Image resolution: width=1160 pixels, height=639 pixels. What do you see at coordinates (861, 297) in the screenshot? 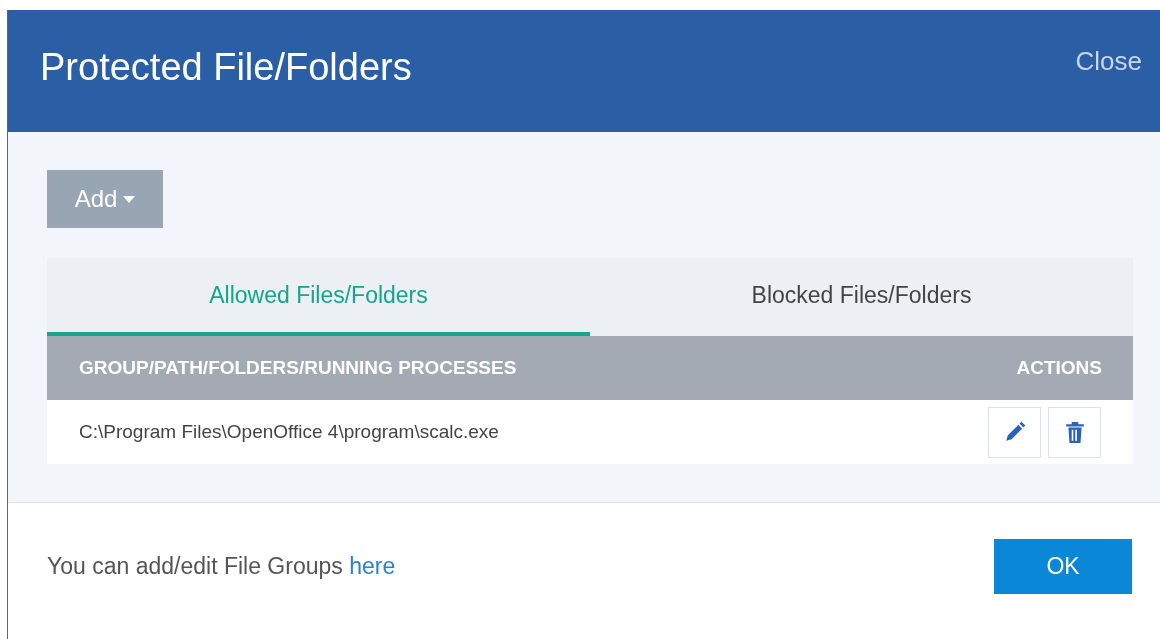
I see `tab: Blocked Files/Folders` at bounding box center [861, 297].